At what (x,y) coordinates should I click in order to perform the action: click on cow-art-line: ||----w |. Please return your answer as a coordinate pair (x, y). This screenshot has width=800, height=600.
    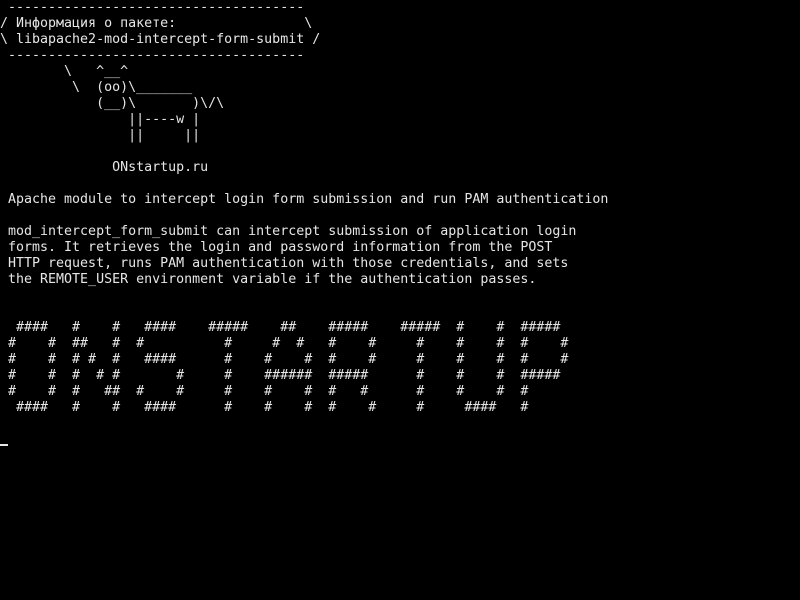
    Looking at the image, I should click on (100, 119).